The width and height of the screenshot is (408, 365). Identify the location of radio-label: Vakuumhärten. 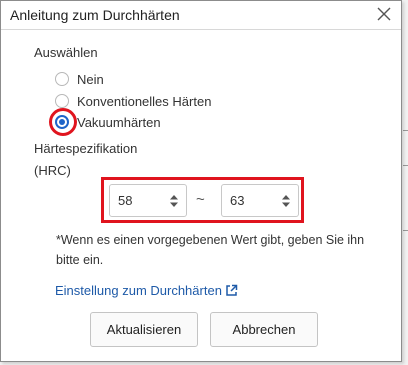
(119, 122).